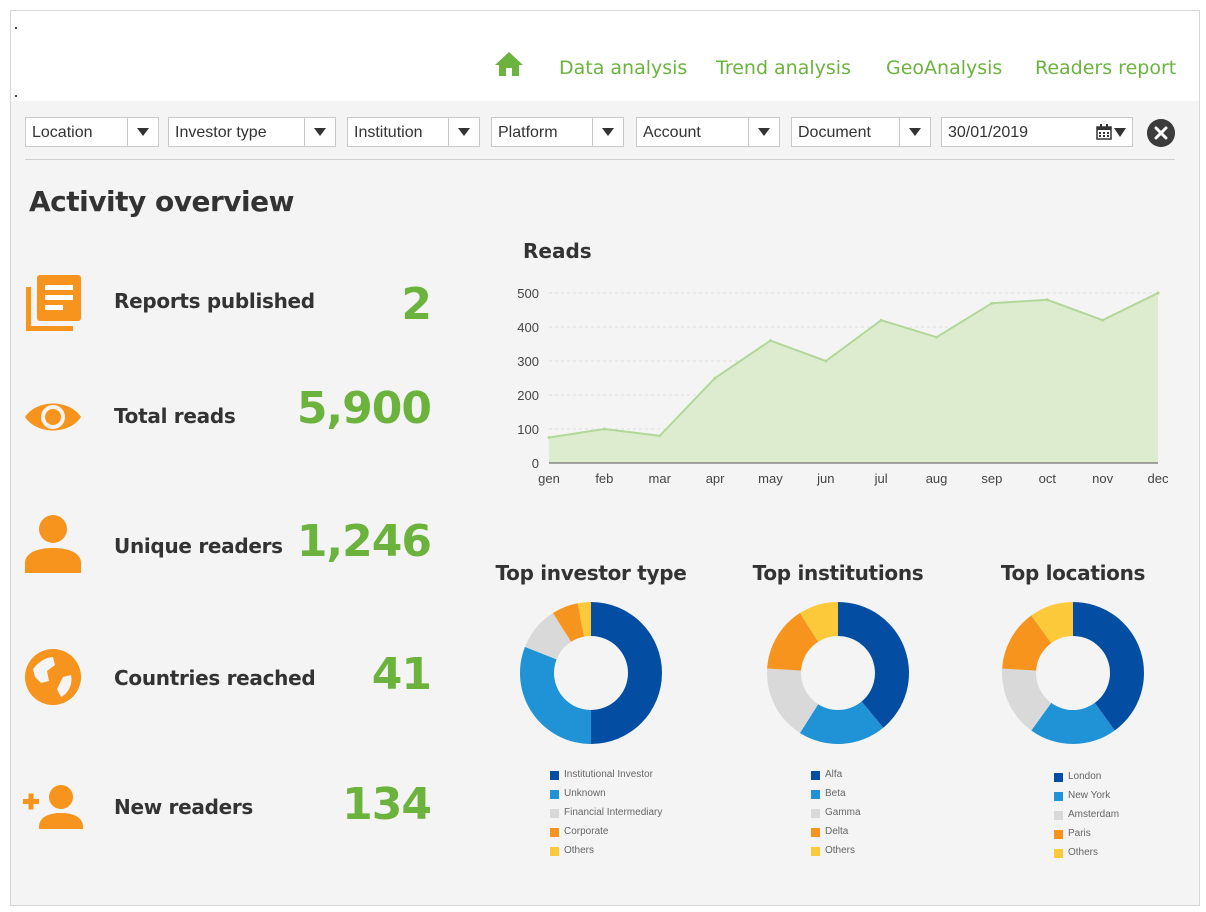 This screenshot has width=1206, height=912. I want to click on legend-label: Beta, so click(835, 793).